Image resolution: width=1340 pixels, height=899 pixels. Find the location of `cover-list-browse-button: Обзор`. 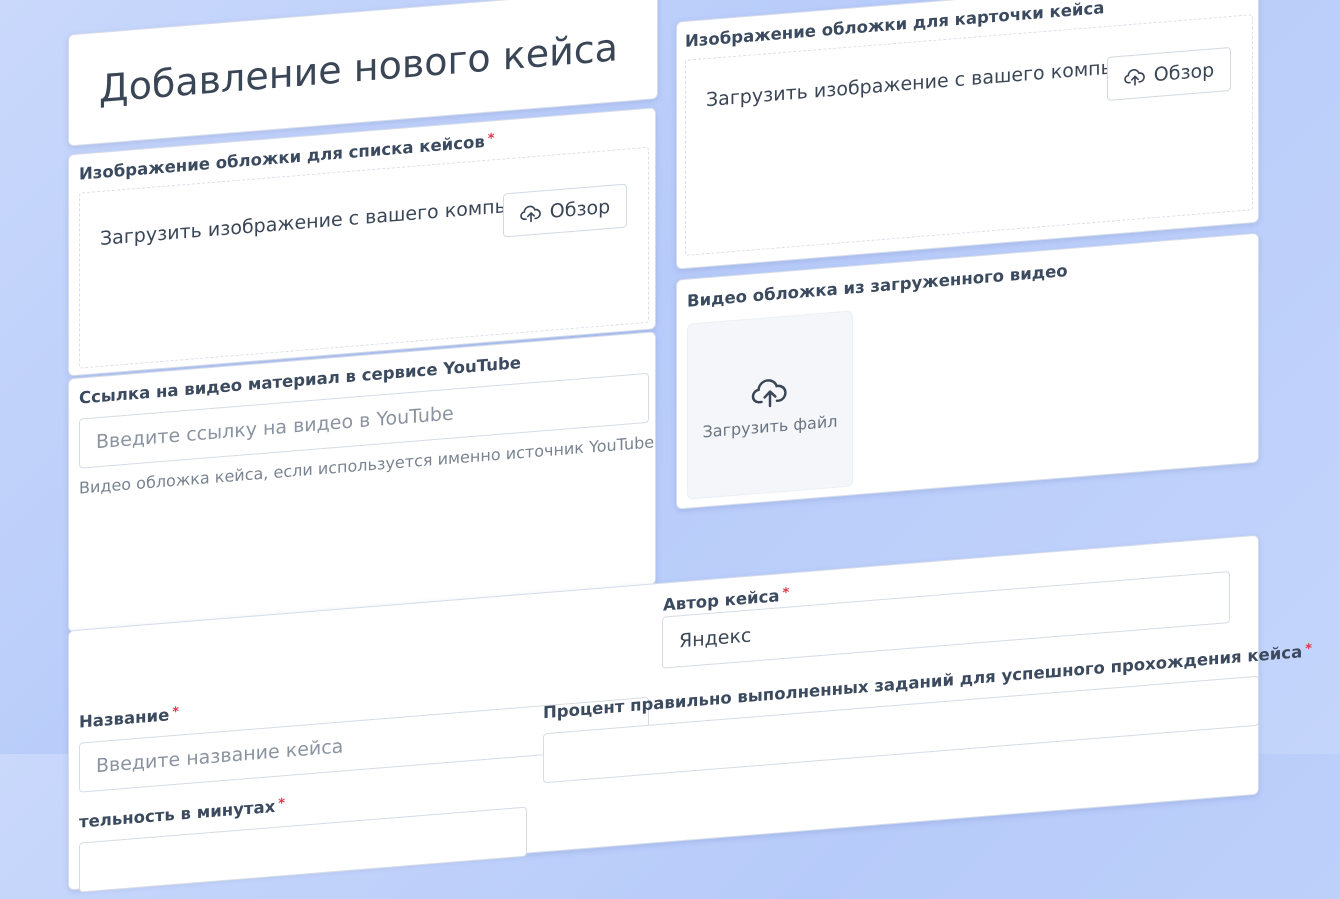

cover-list-browse-button: Обзор is located at coordinates (565, 210).